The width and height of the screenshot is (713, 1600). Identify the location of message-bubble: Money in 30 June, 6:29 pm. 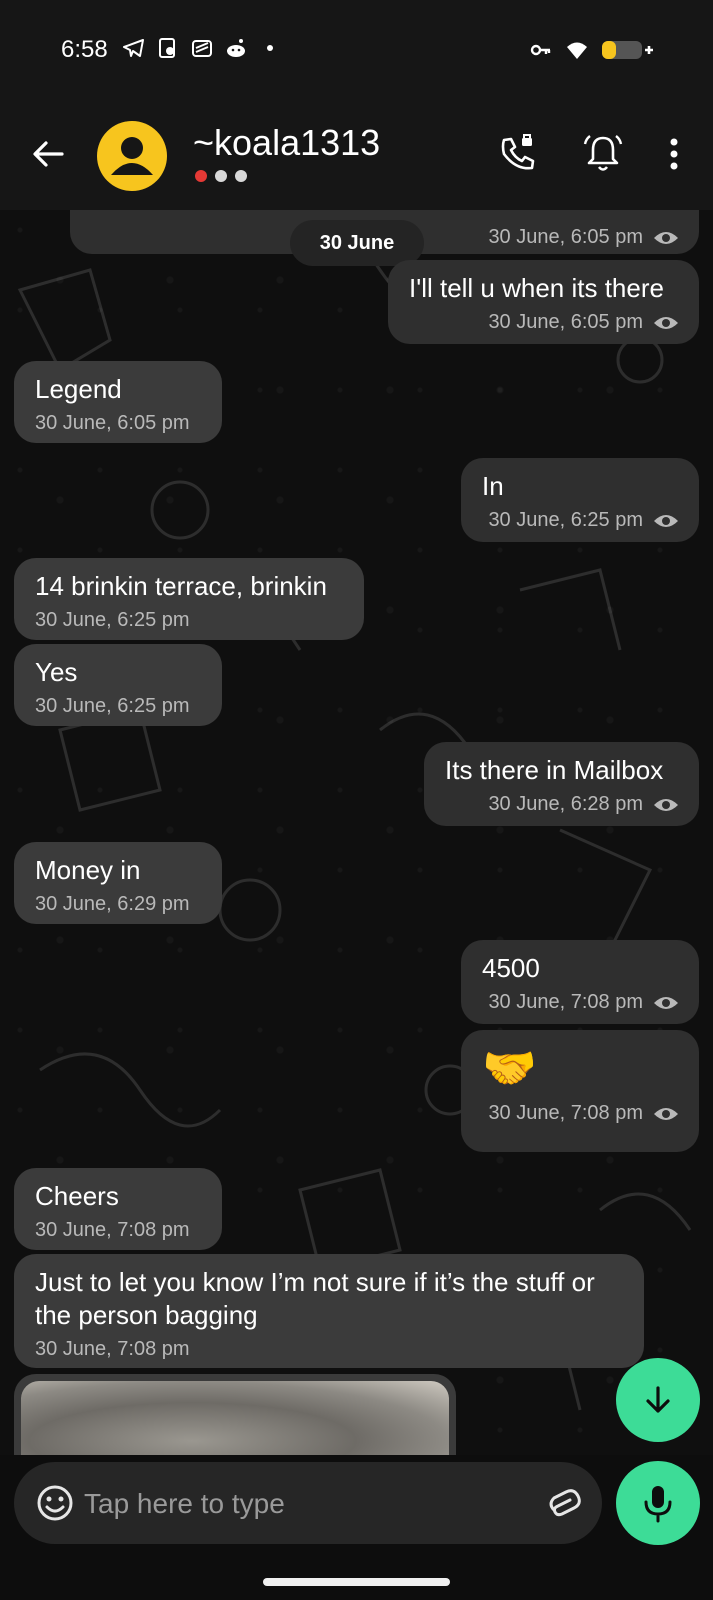
(118, 883).